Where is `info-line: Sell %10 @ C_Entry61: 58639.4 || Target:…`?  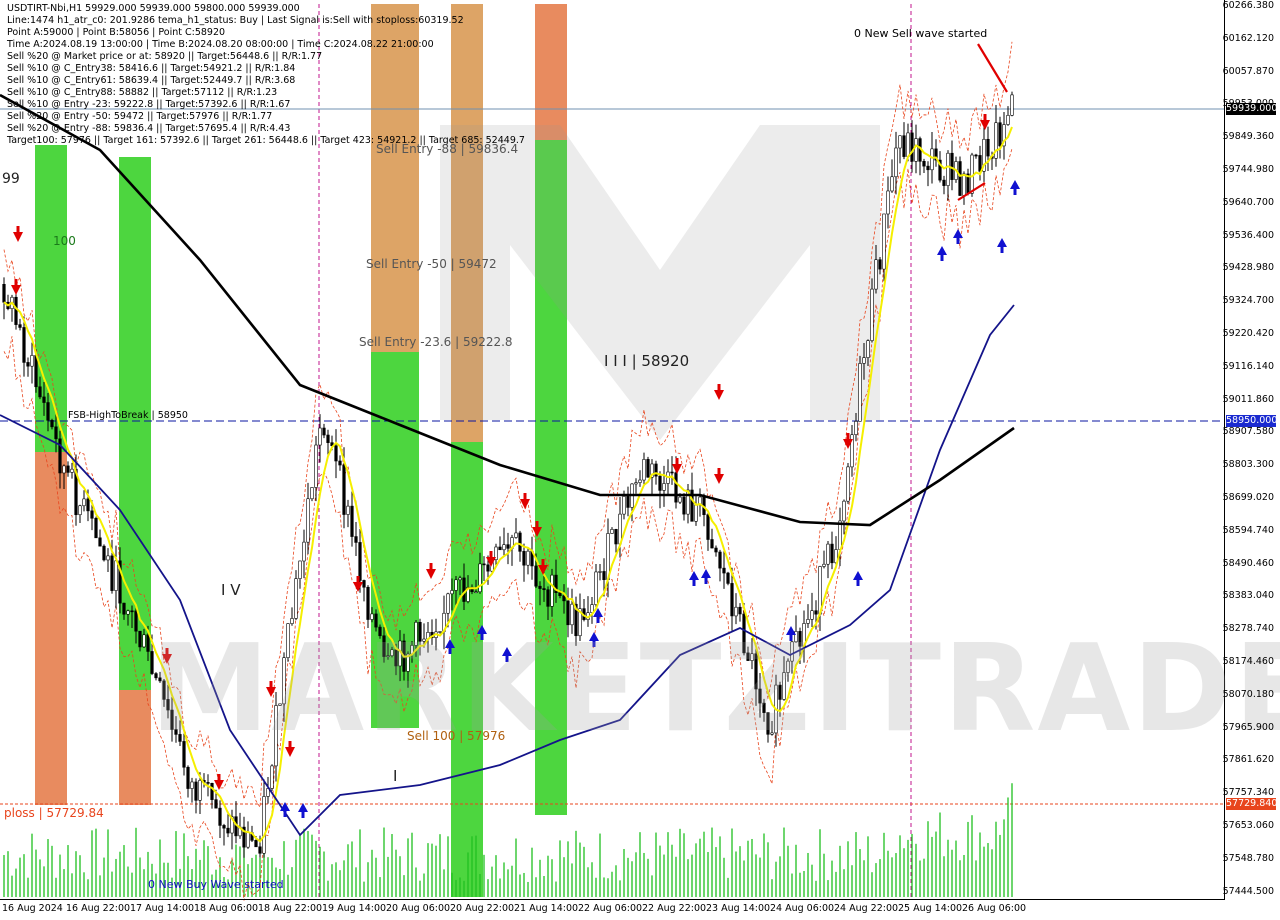 info-line: Sell %10 @ C_Entry61: 58639.4 || Target:… is located at coordinates (151, 80).